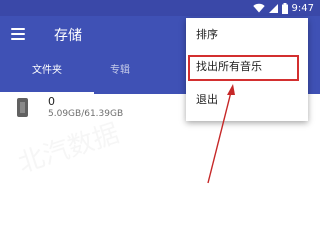  I want to click on wifi-icon, so click(258, 8).